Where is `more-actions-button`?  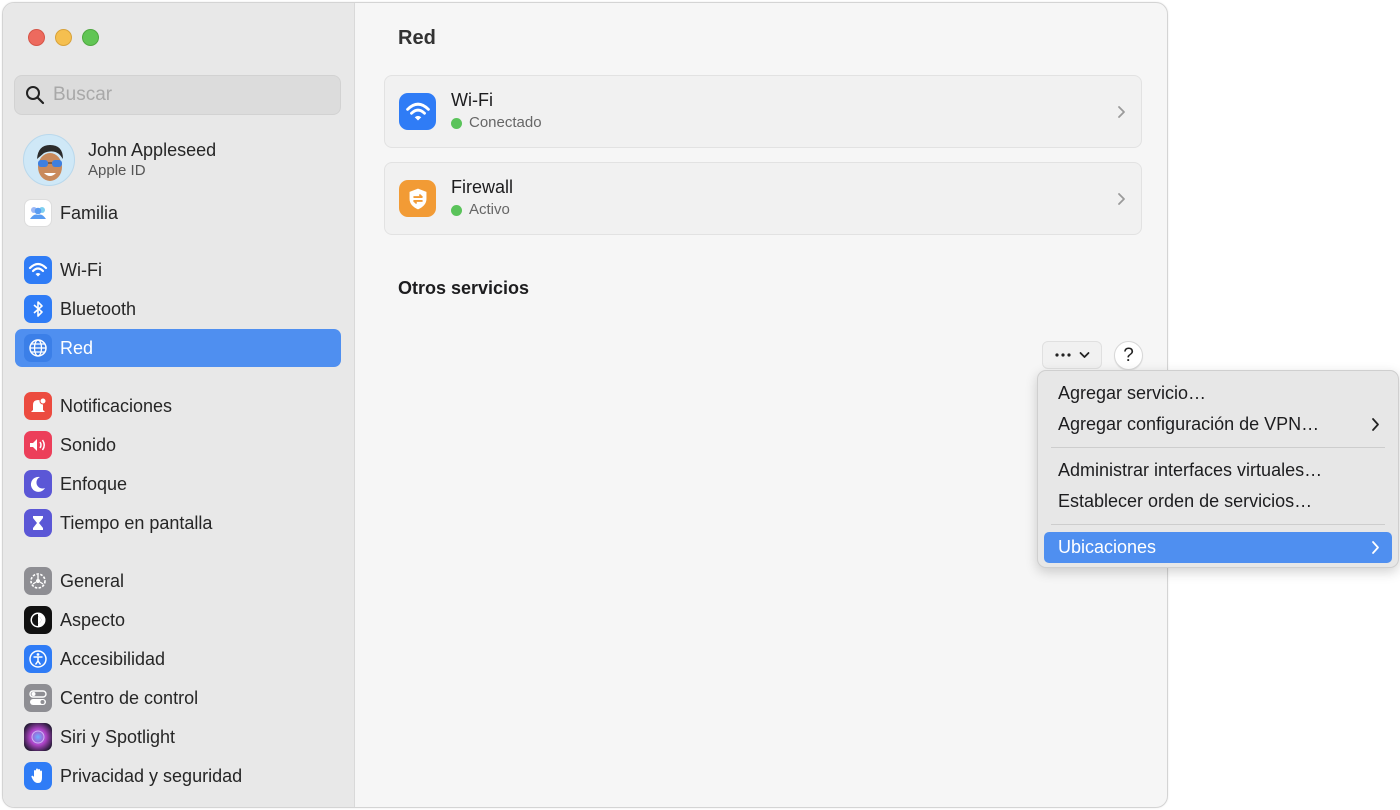
more-actions-button is located at coordinates (1072, 355).